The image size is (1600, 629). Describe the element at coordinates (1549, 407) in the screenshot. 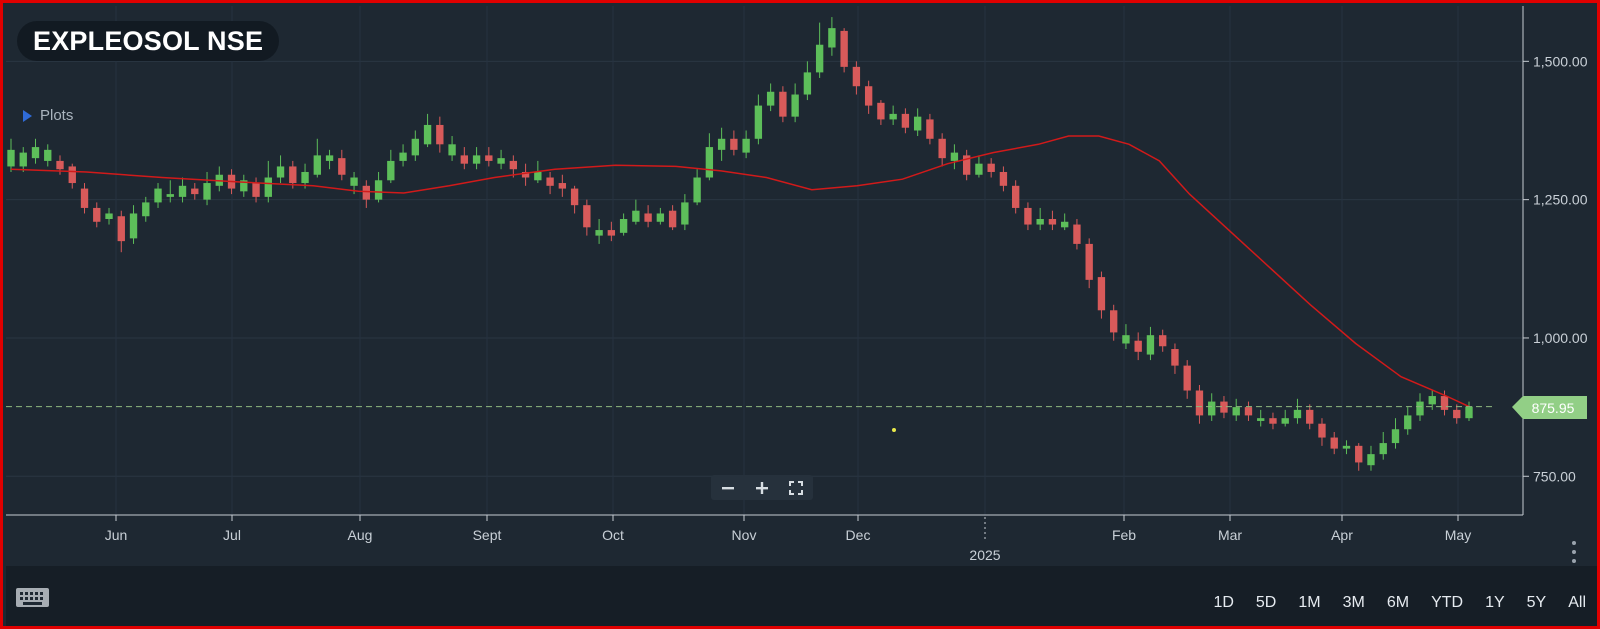

I see `price-badge: 875.95` at that location.